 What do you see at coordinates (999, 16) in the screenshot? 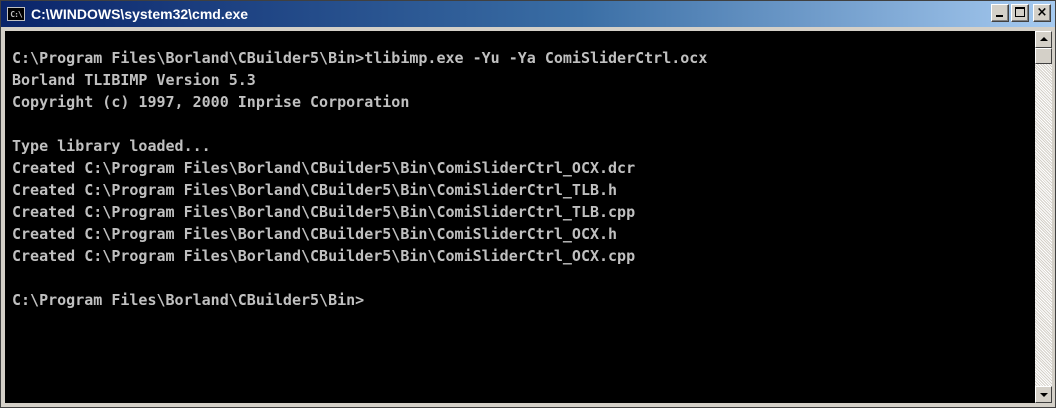
I see `minimize-icon` at bounding box center [999, 16].